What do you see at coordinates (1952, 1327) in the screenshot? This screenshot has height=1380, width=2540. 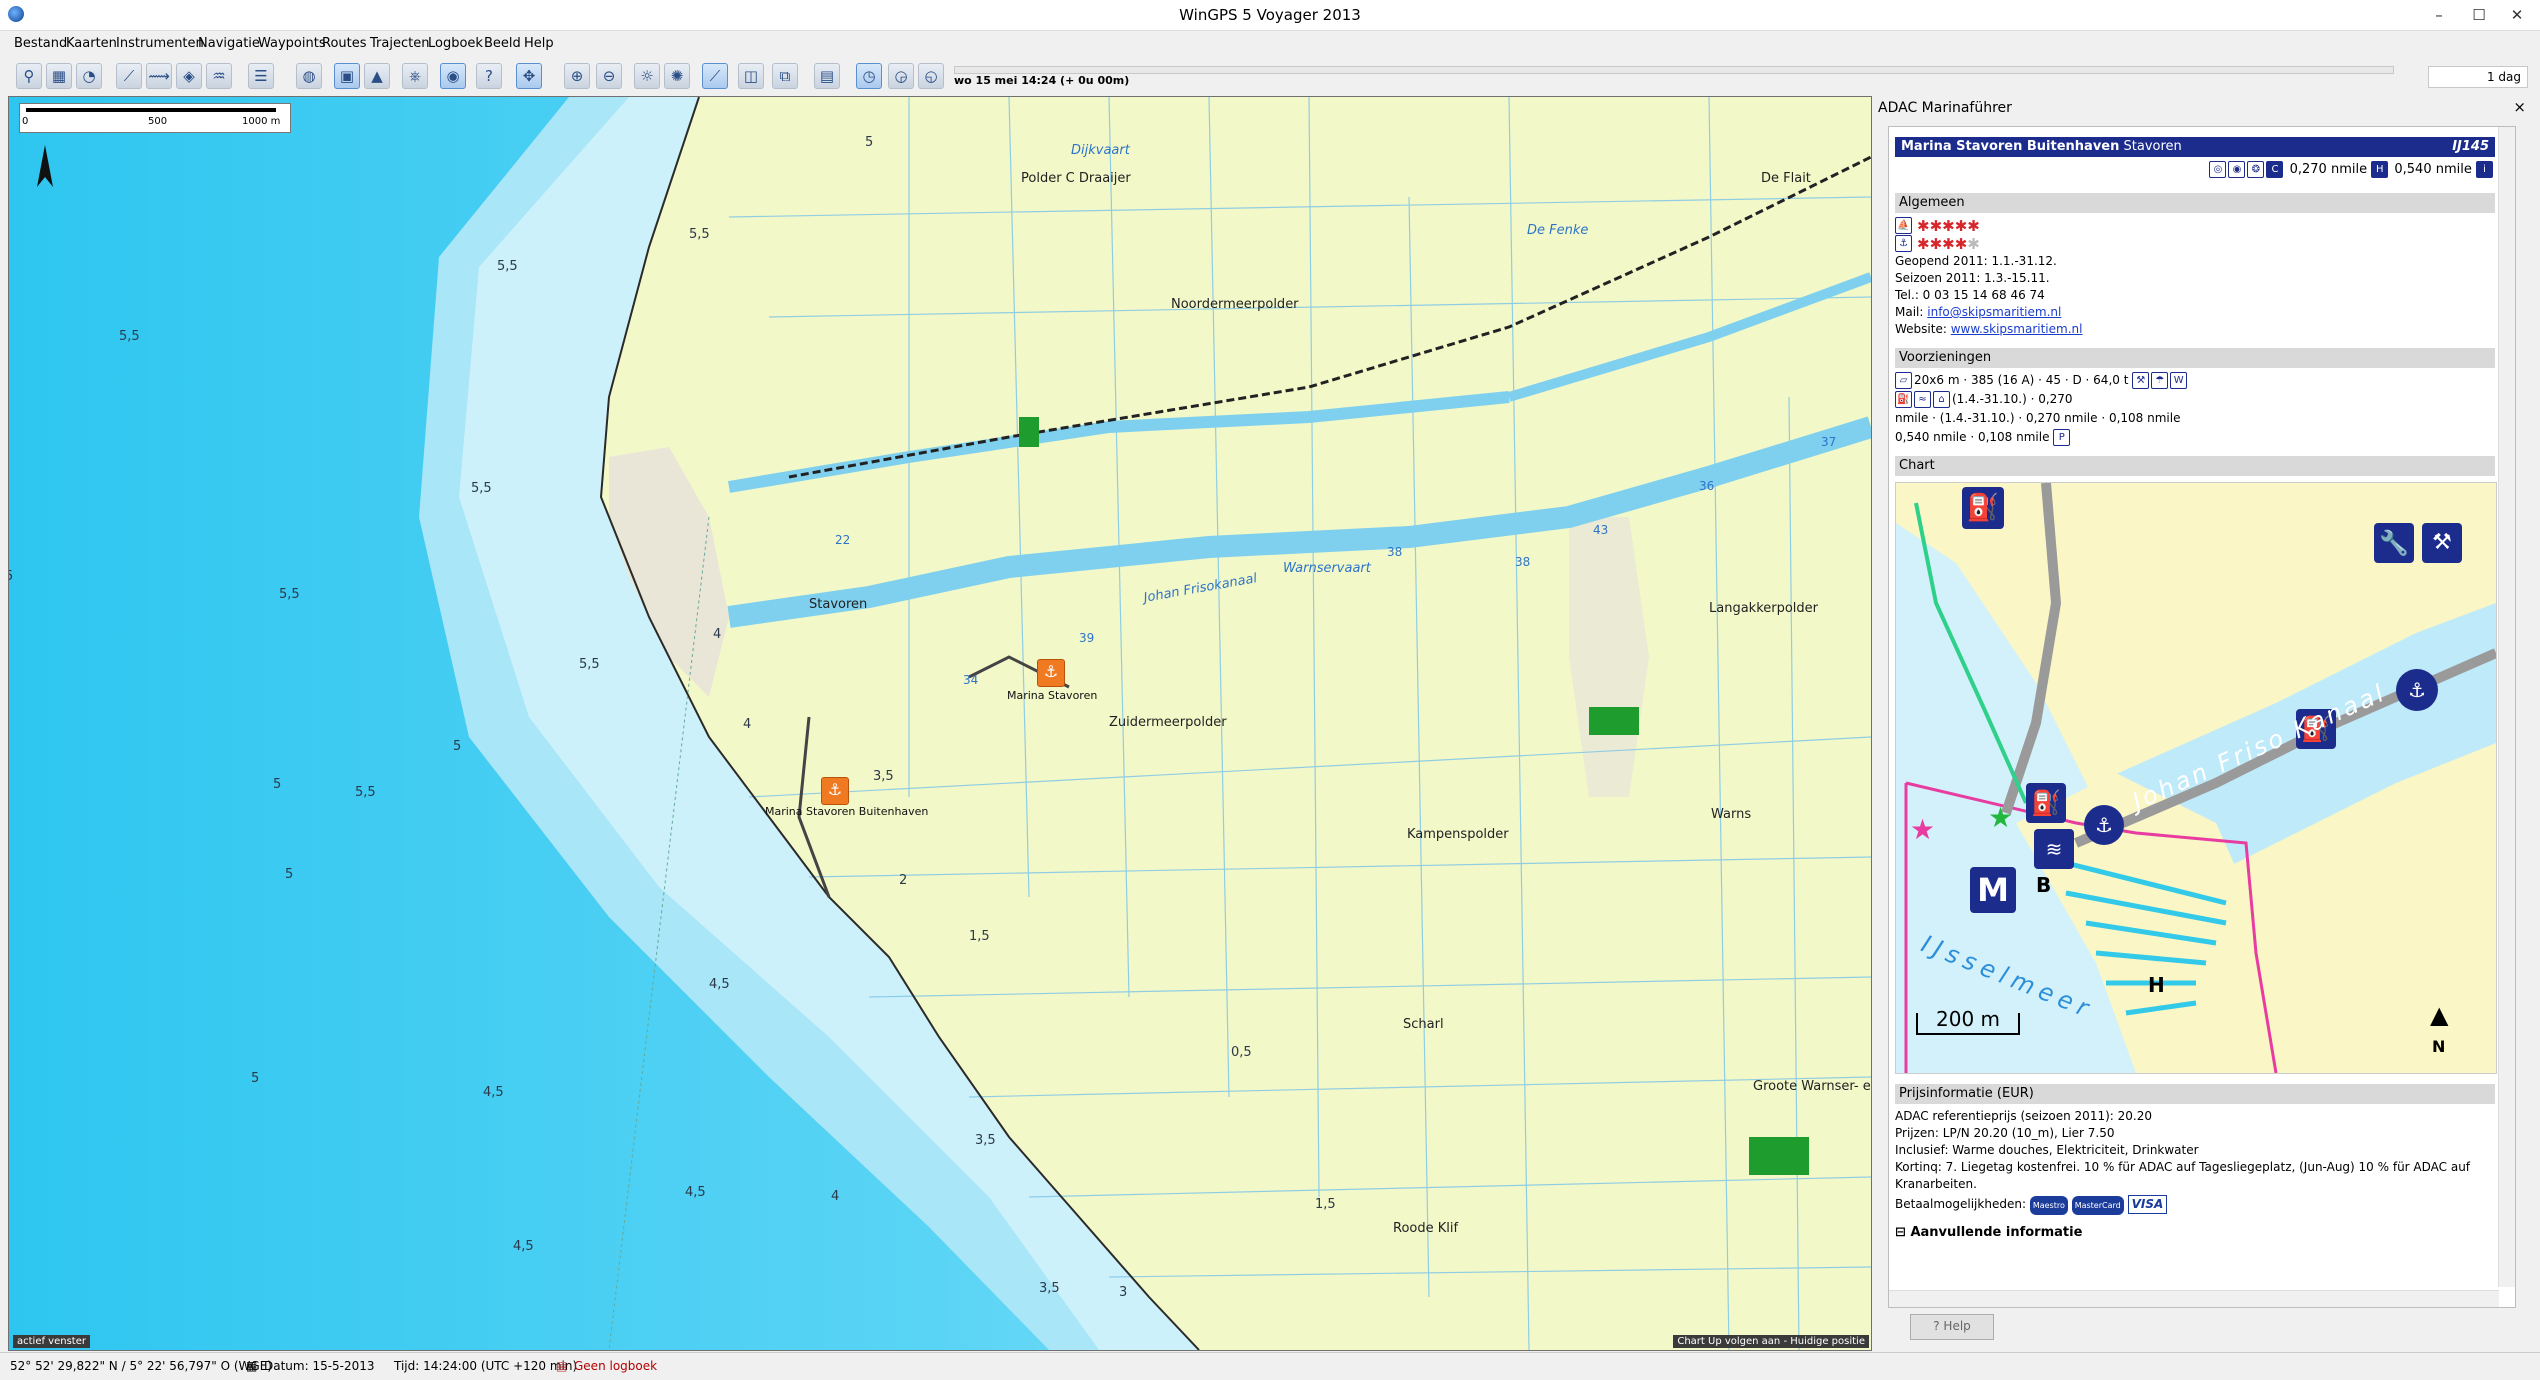 I see `help-button: ? Help` at bounding box center [1952, 1327].